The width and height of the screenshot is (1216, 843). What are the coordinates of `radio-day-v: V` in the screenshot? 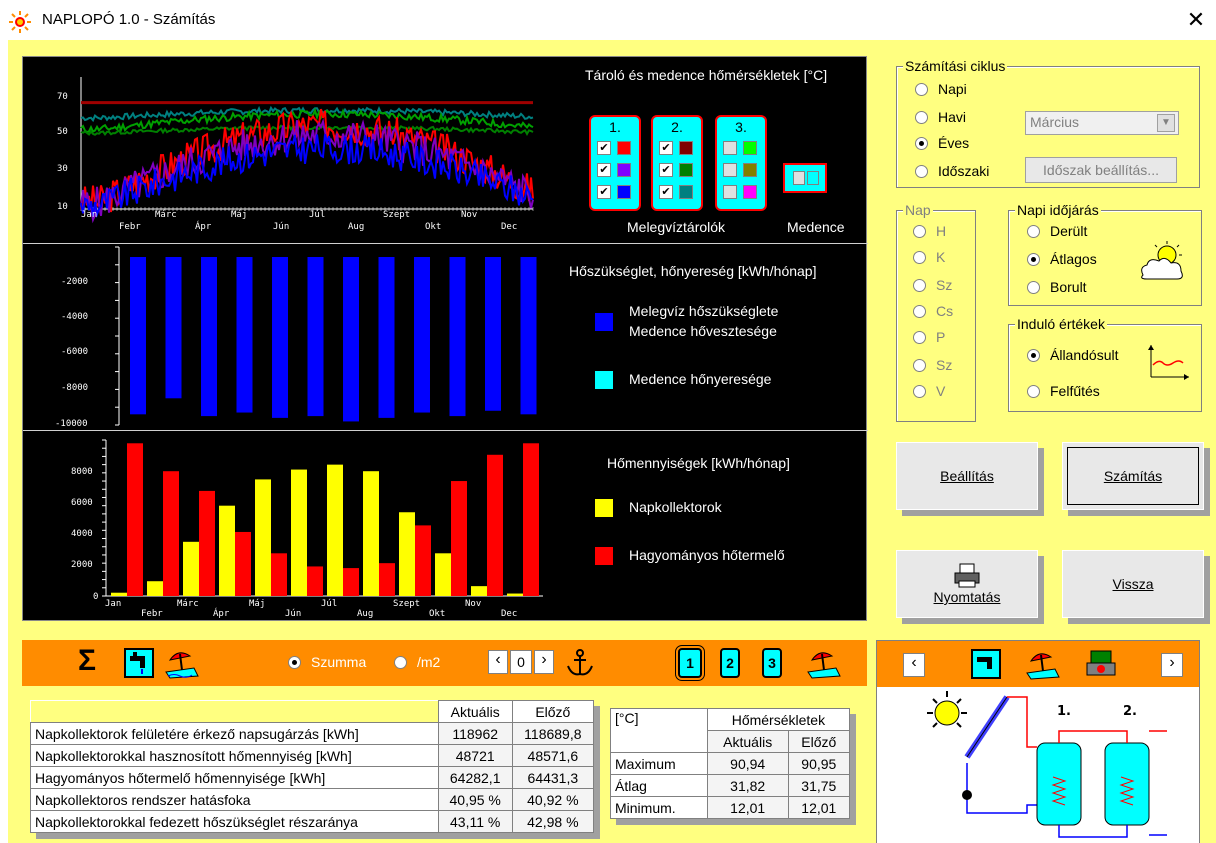 It's located at (929, 391).